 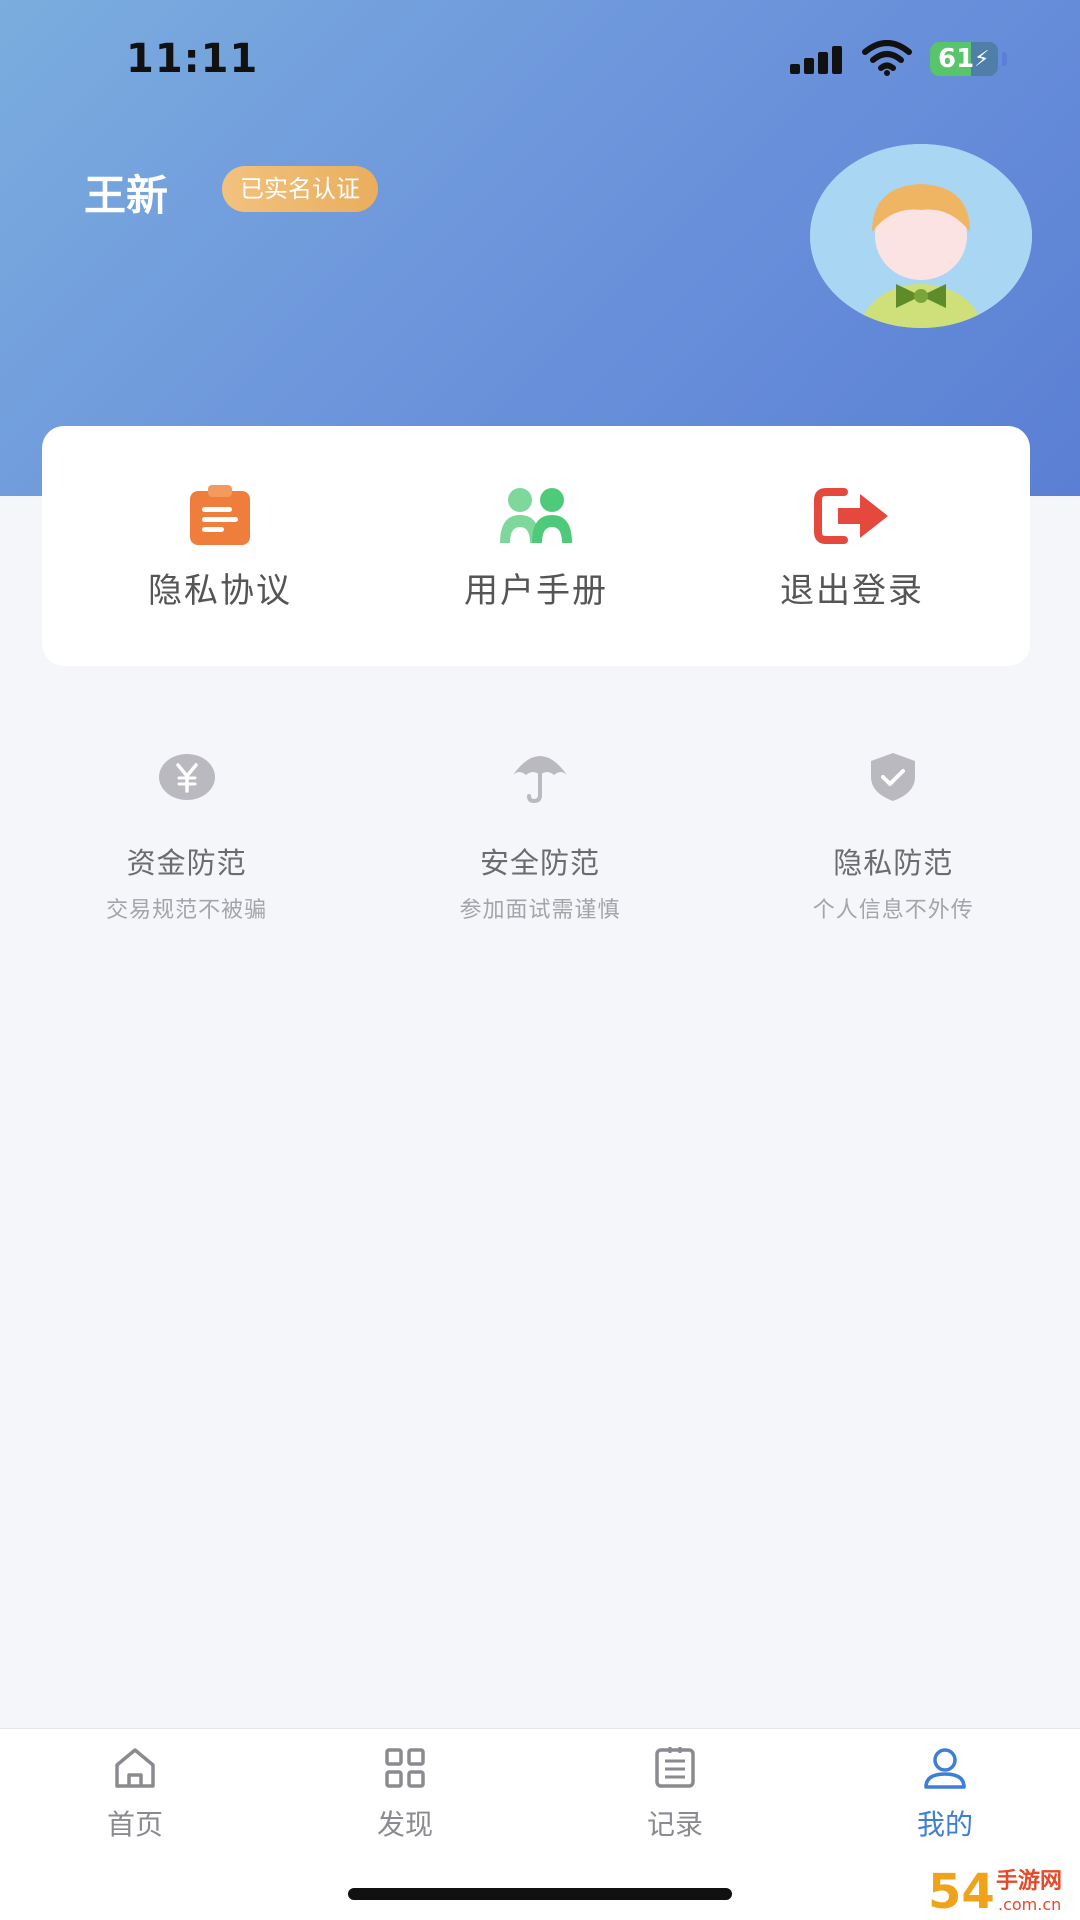 I want to click on cellular-signal-icon, so click(x=817, y=60).